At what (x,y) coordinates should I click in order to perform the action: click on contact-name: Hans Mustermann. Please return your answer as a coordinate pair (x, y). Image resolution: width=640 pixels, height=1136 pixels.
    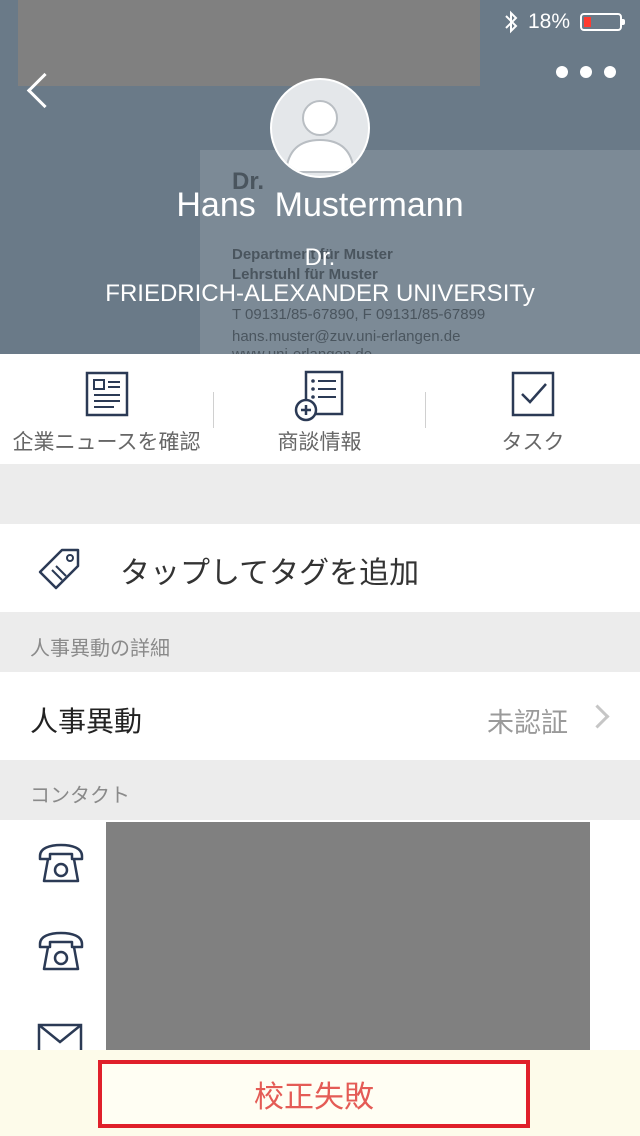
    Looking at the image, I should click on (320, 205).